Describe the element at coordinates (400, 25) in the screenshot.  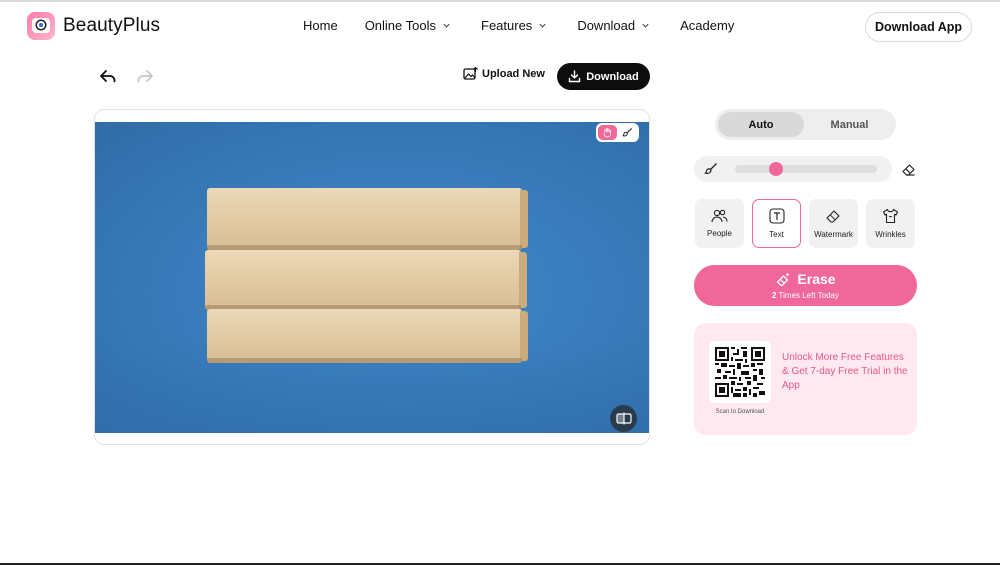
I see `nav-online-tools-label: Online Tools` at that location.